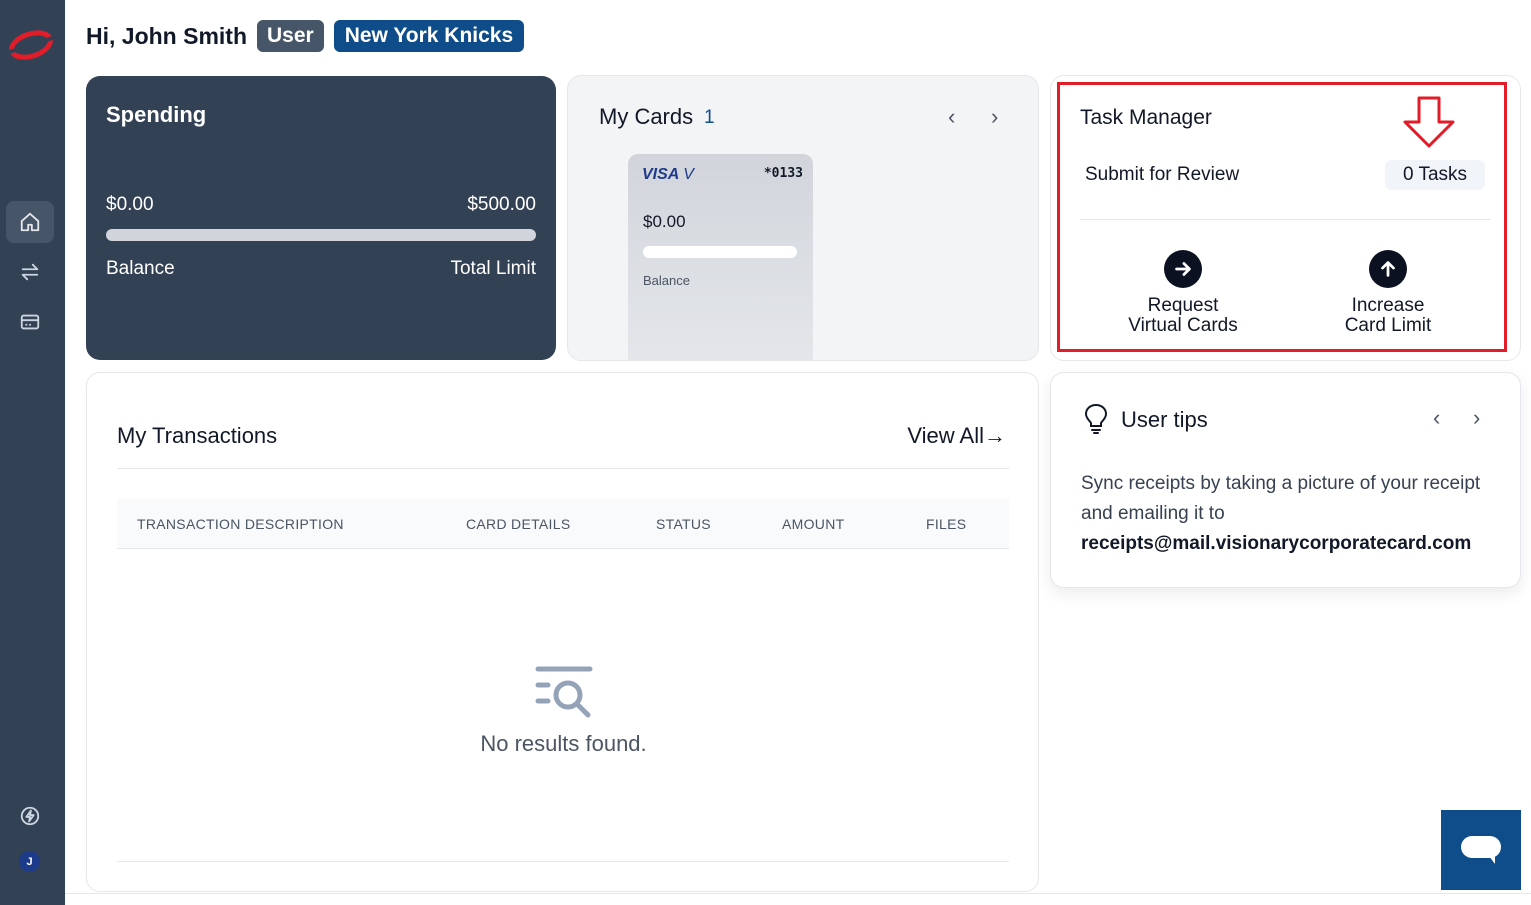  Describe the element at coordinates (668, 174) in the screenshot. I see `card-brand-logo: VISA V` at that location.